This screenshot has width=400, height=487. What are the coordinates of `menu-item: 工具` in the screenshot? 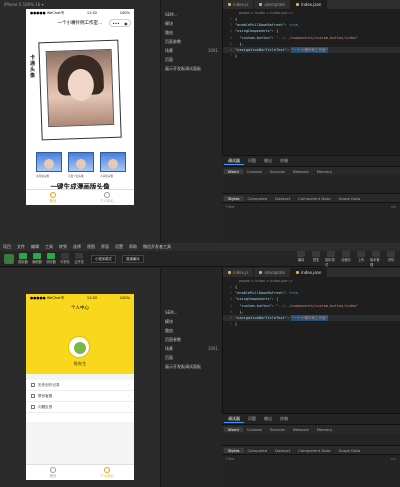 It's located at (49, 247).